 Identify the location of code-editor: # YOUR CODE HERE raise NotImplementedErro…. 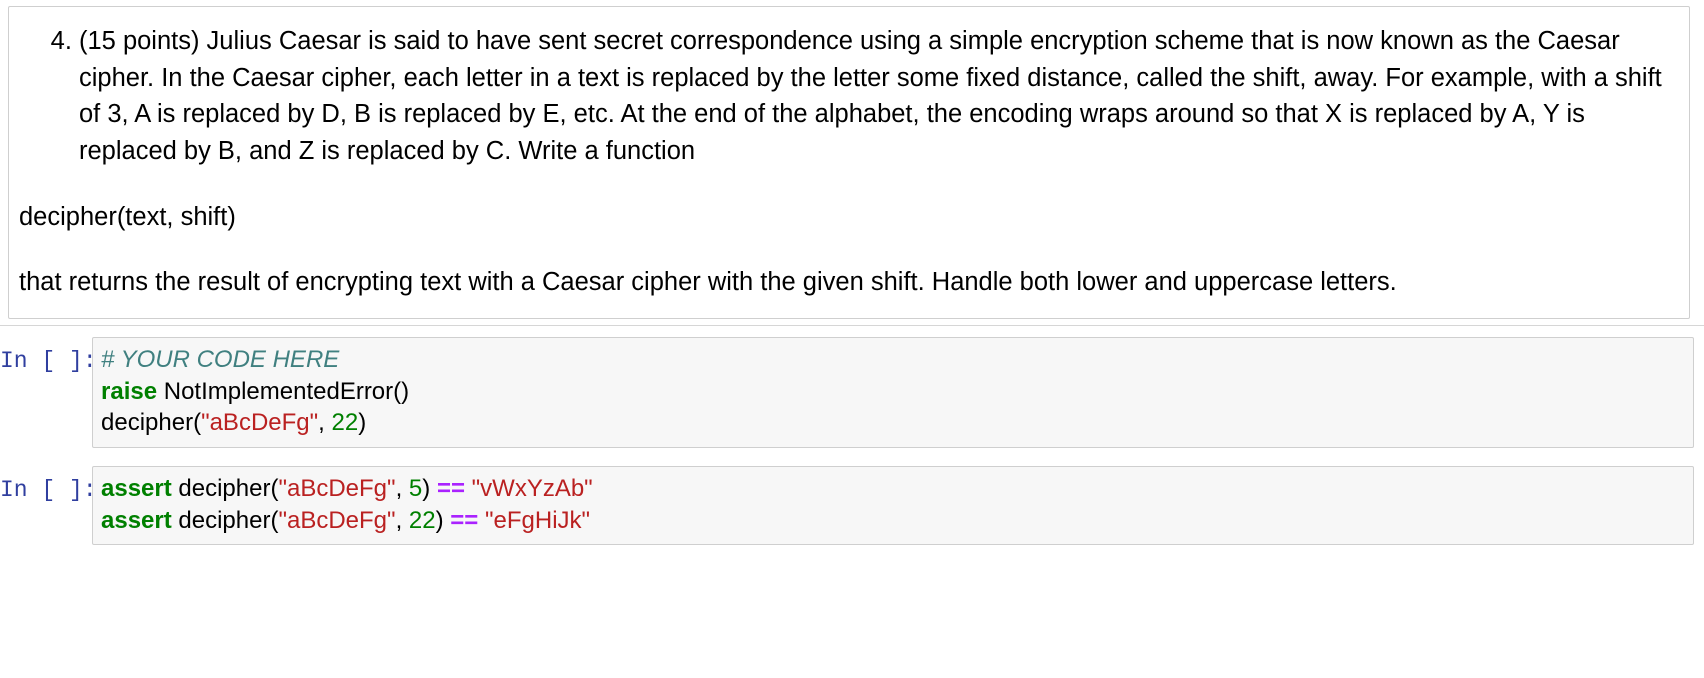
(893, 391).